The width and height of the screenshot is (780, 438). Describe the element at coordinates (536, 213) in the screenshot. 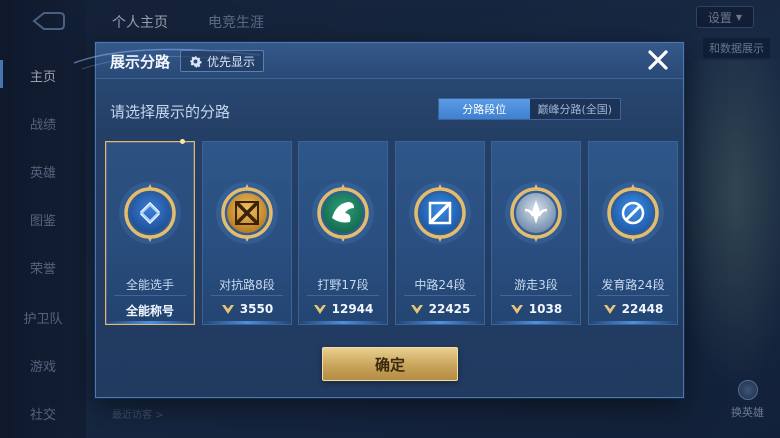

I see `roam-rank-emblem-icon` at that location.